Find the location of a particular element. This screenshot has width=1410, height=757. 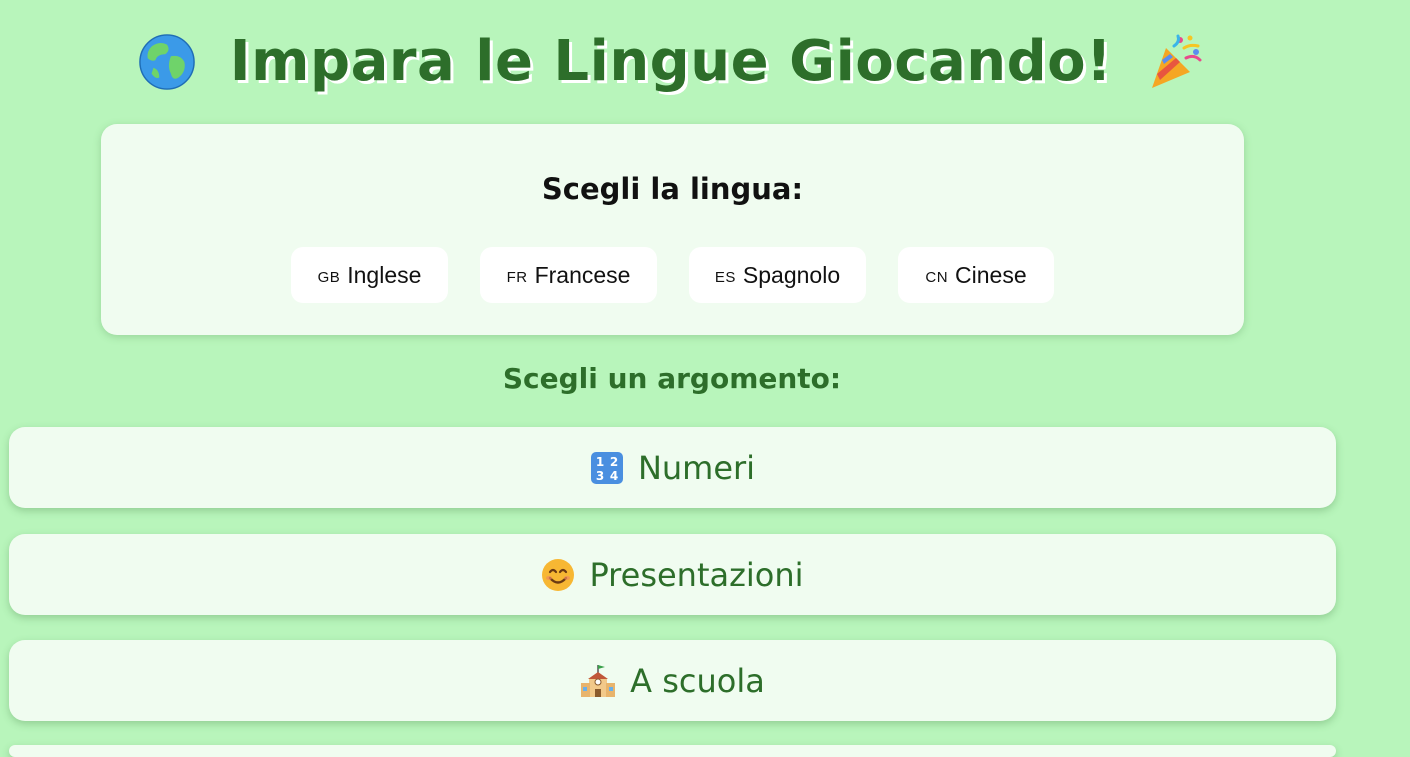

language-label: Cinese is located at coordinates (991, 274).